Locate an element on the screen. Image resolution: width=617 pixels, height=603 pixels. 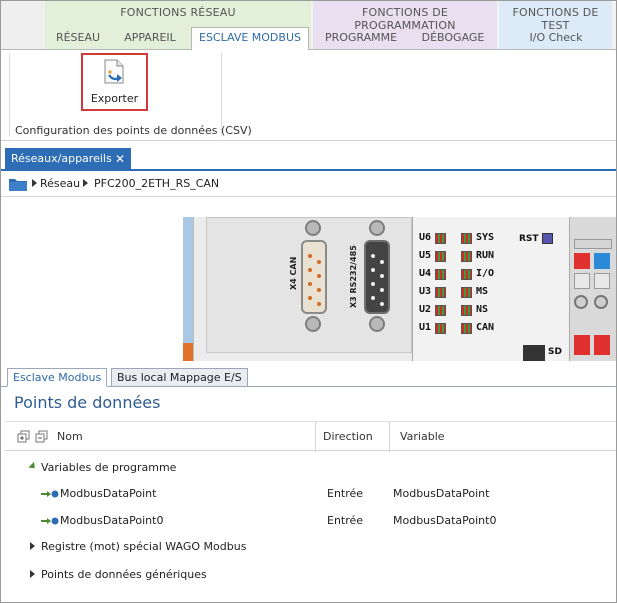
led-label: U1 is located at coordinates (425, 327).